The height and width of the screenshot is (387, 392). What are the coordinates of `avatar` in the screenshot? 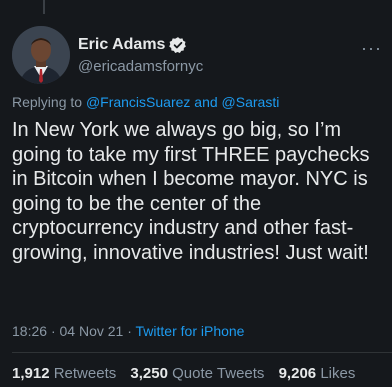 It's located at (41, 55).